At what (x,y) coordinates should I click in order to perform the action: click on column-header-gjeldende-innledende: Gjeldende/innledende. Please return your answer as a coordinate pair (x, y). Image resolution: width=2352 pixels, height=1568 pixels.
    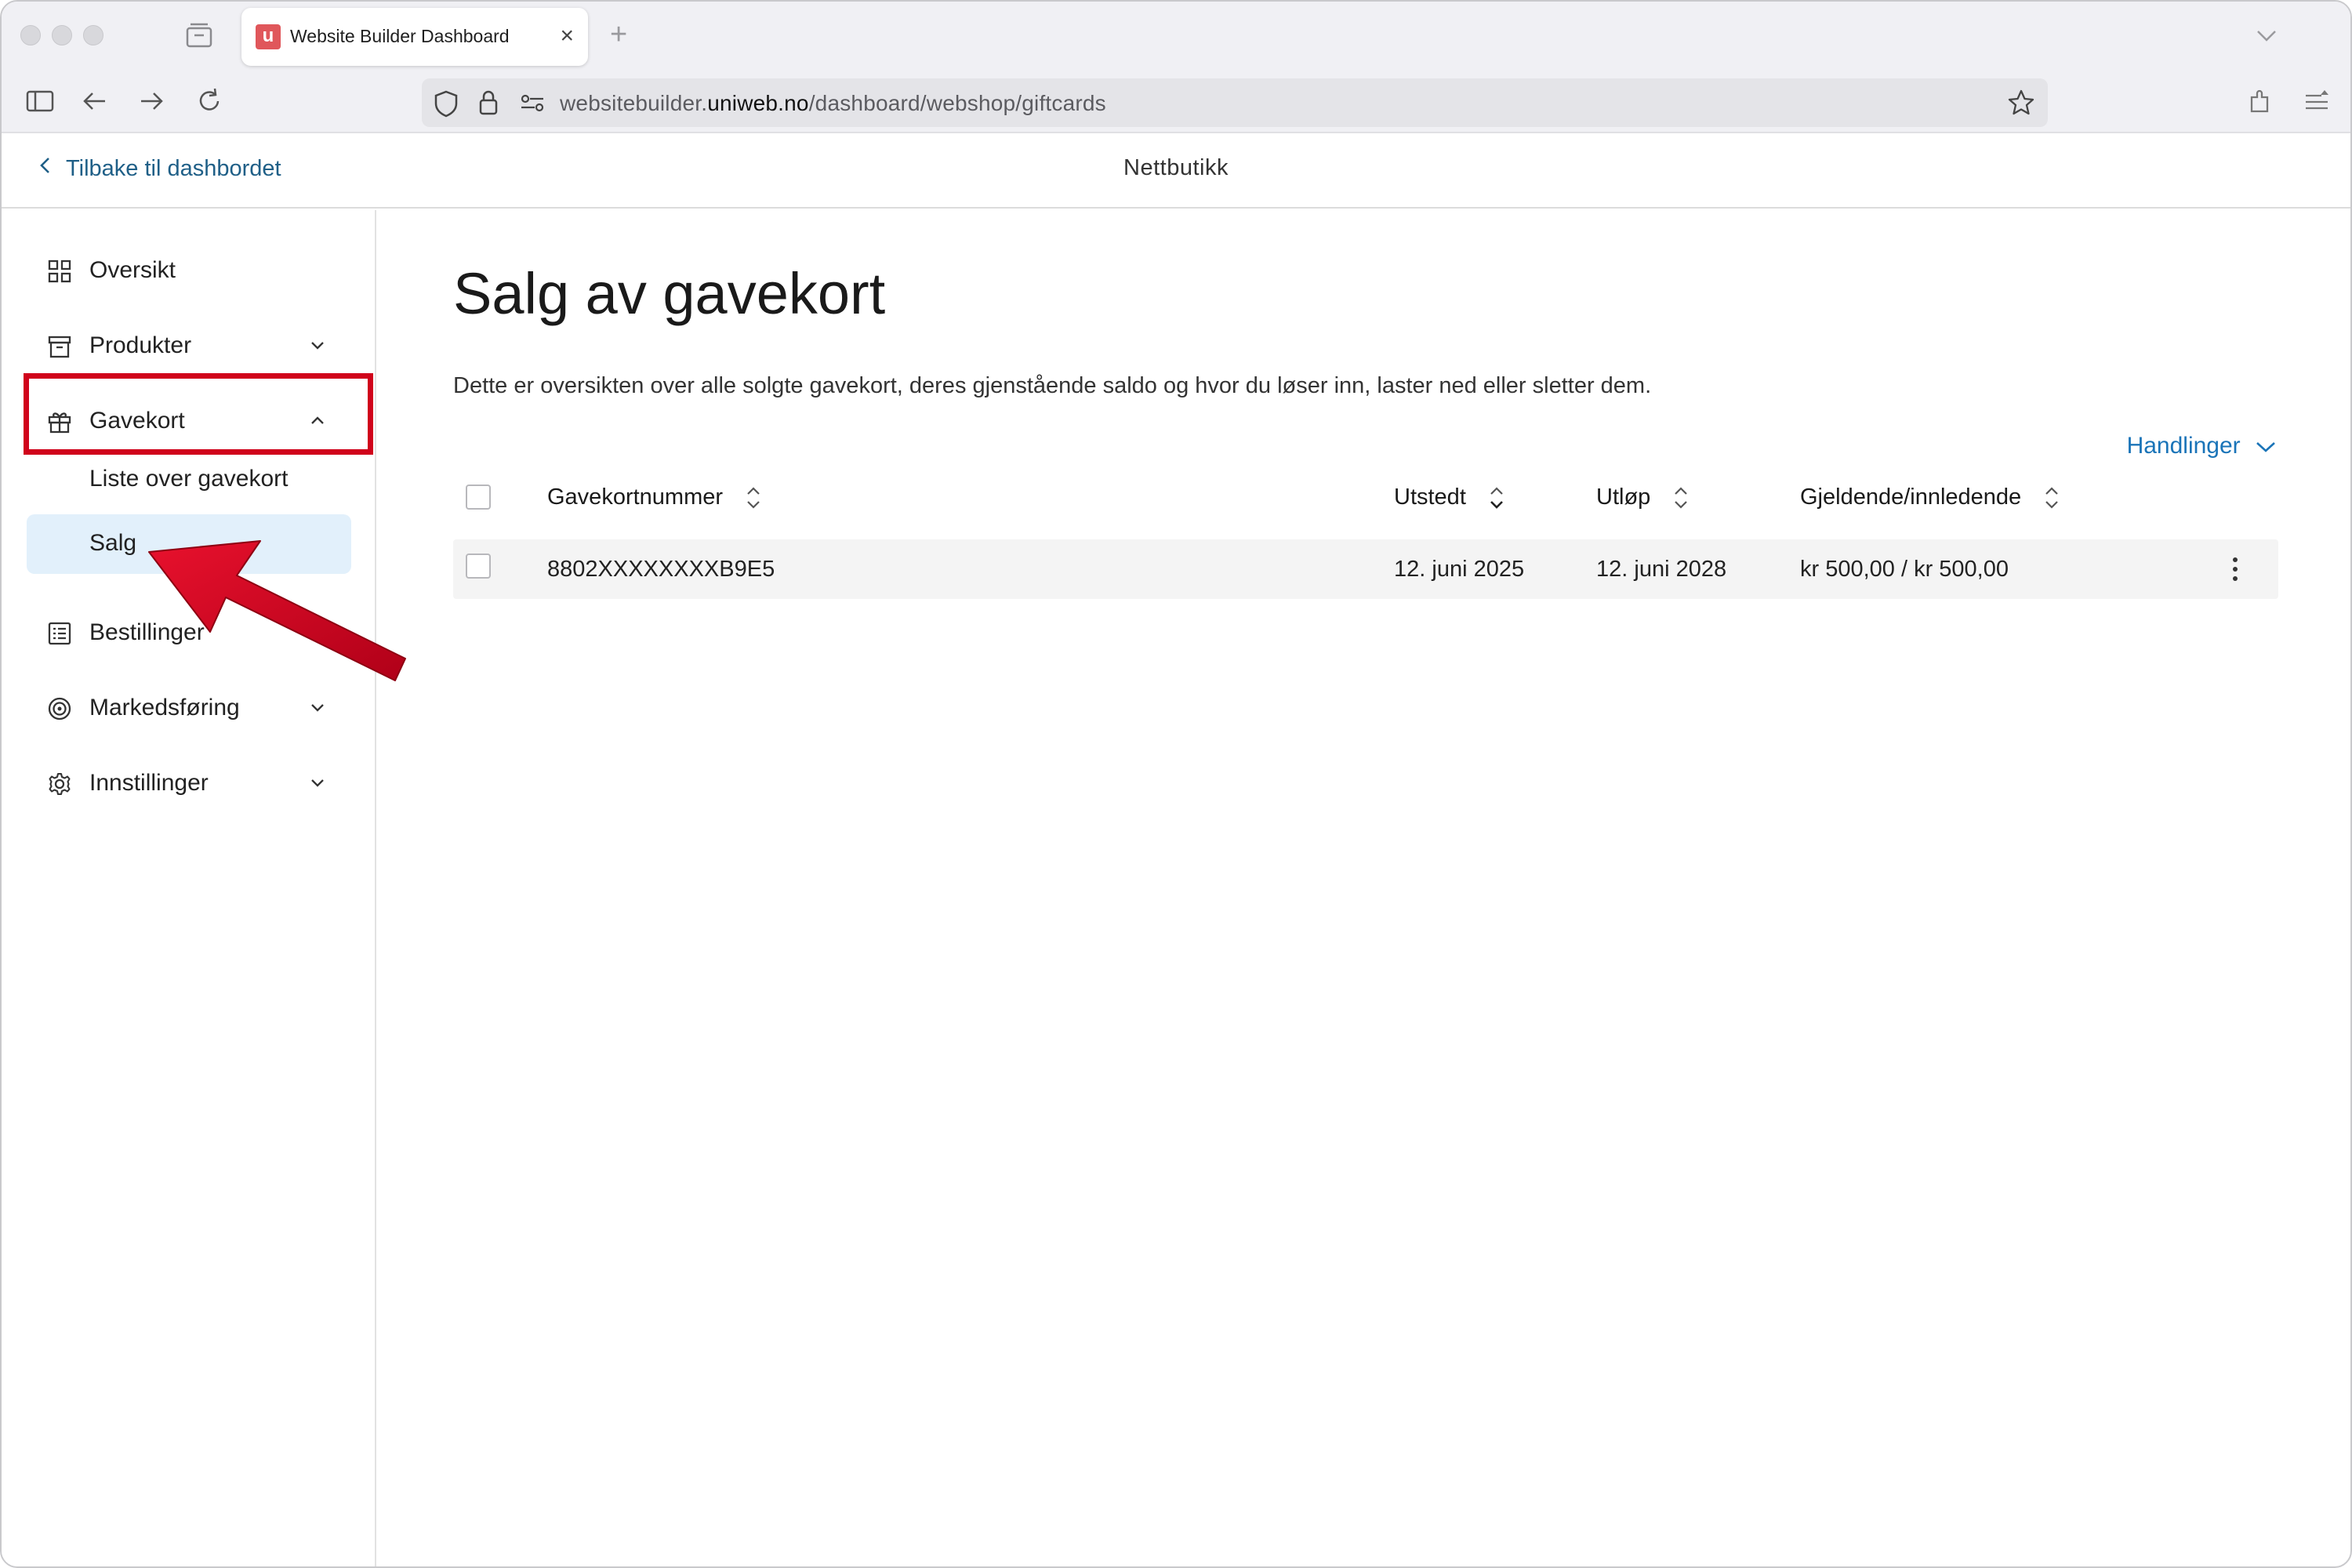
    Looking at the image, I should click on (1930, 498).